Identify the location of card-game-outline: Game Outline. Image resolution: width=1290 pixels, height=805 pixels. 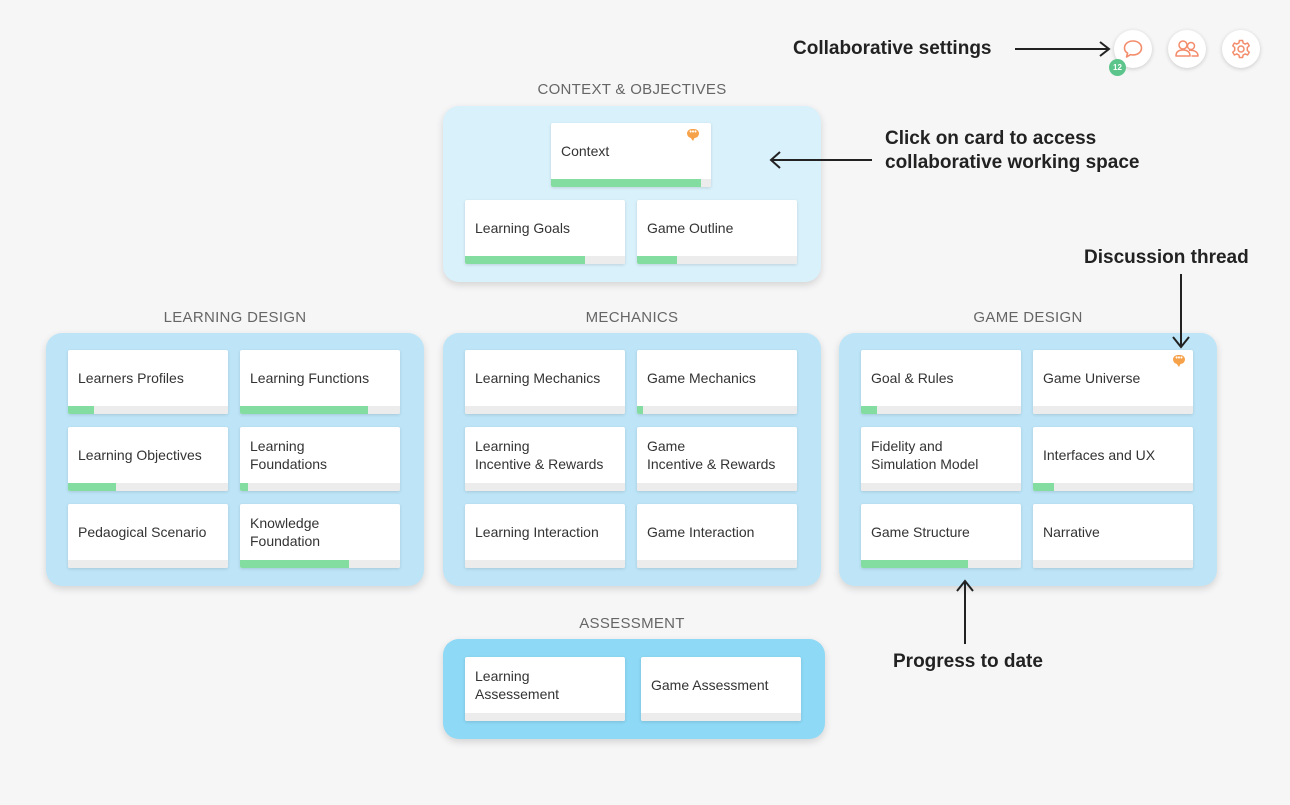
(717, 232).